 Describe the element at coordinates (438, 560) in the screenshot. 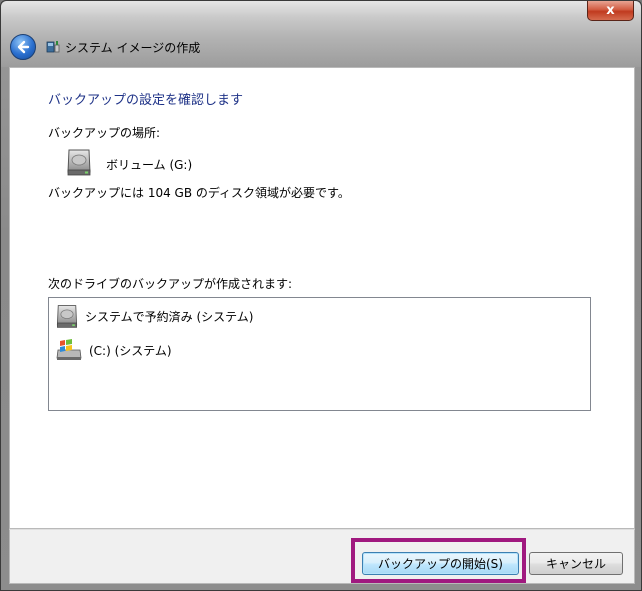

I see `highlight-box` at that location.